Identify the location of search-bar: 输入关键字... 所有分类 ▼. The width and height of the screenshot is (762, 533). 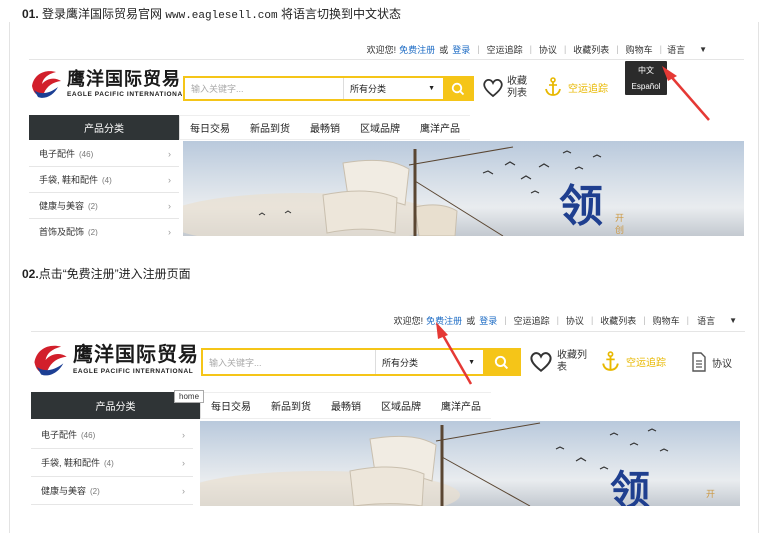
(328, 88).